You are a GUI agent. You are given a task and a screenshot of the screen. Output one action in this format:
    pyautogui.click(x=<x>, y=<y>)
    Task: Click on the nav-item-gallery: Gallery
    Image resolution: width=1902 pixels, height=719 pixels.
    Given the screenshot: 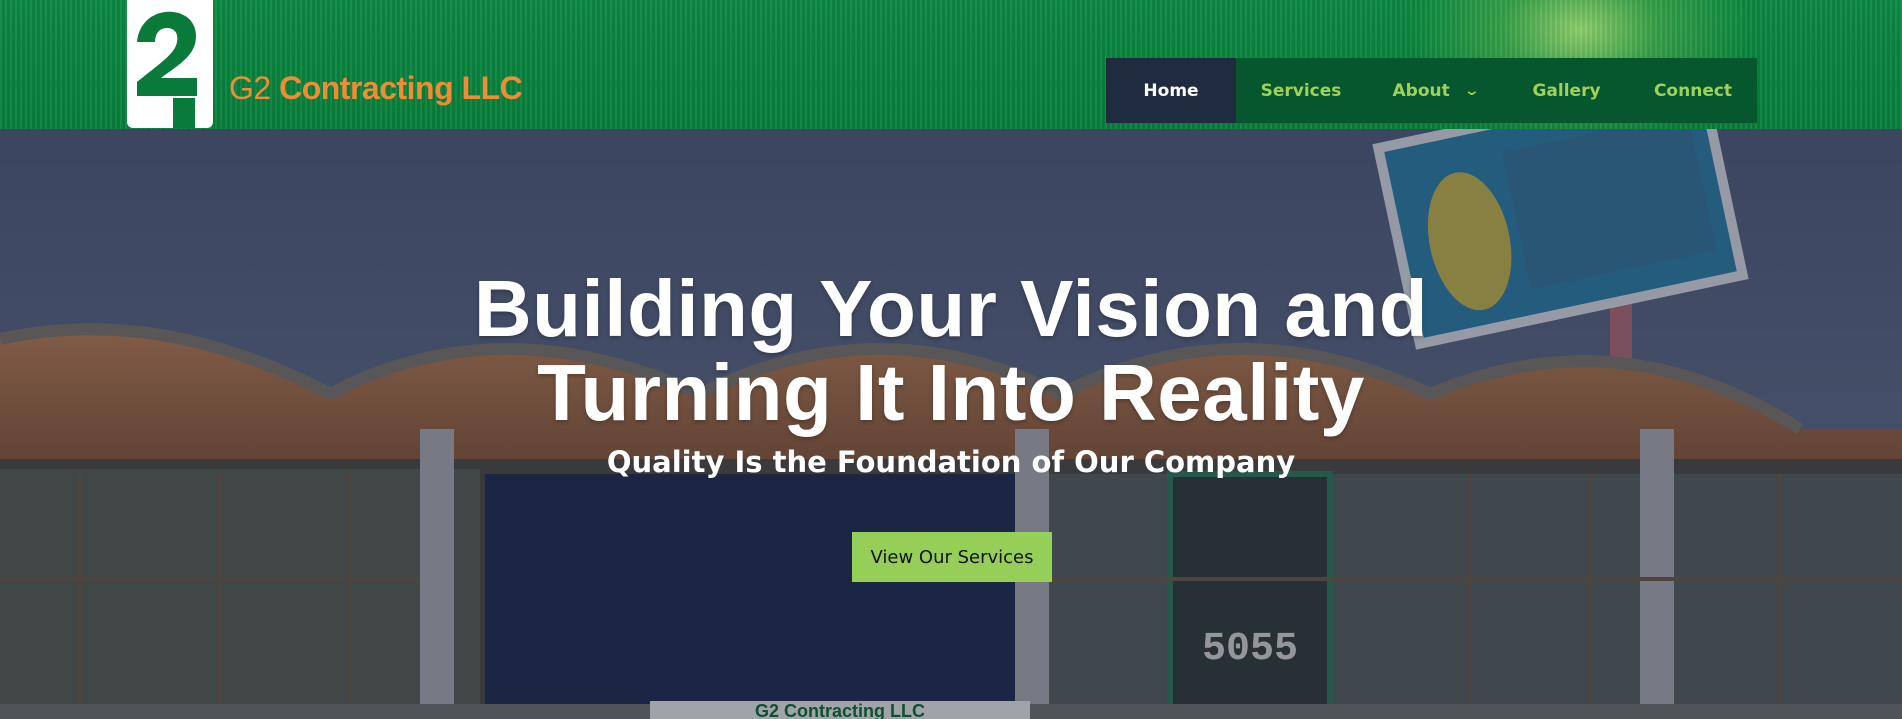 What is the action you would take?
    pyautogui.click(x=1566, y=90)
    